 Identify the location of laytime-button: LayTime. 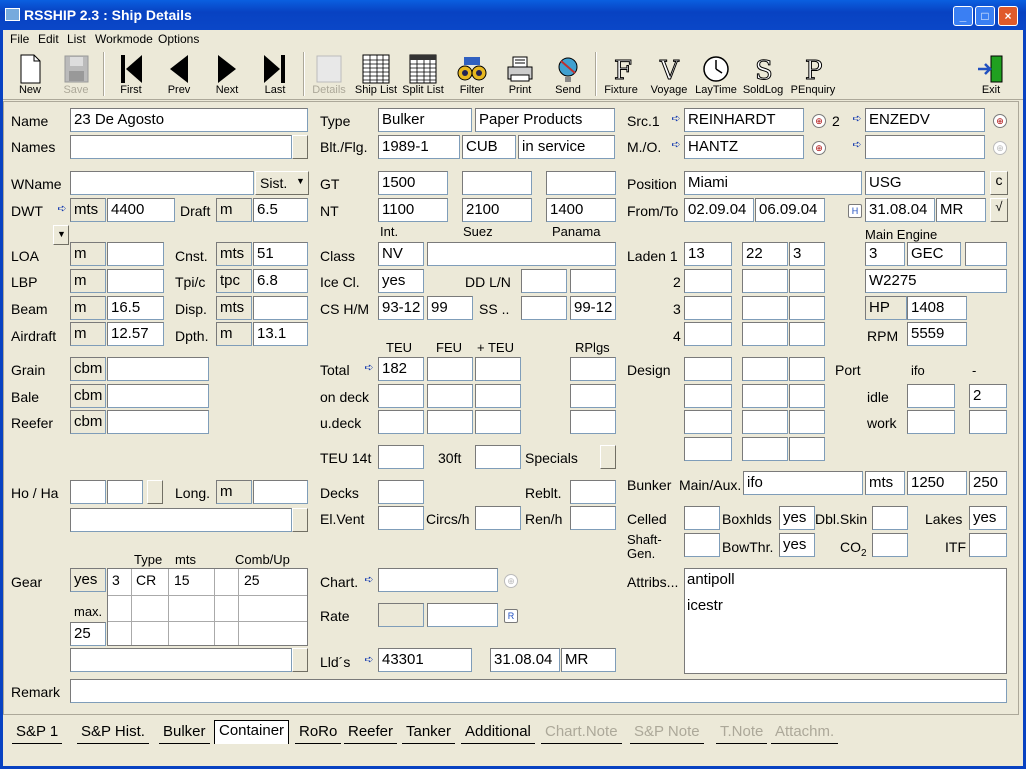
(716, 74).